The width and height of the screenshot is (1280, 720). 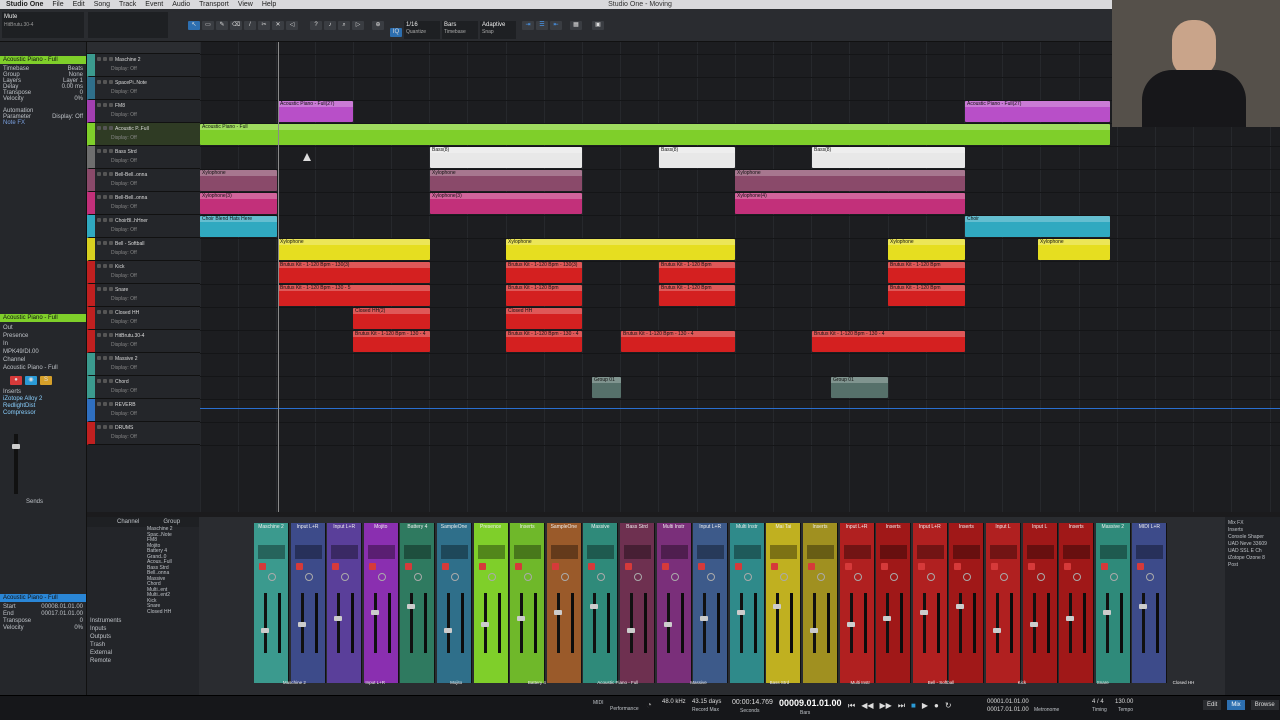 I want to click on track-header: ChoirBl..hHner Display: Off, so click(x=143, y=226).